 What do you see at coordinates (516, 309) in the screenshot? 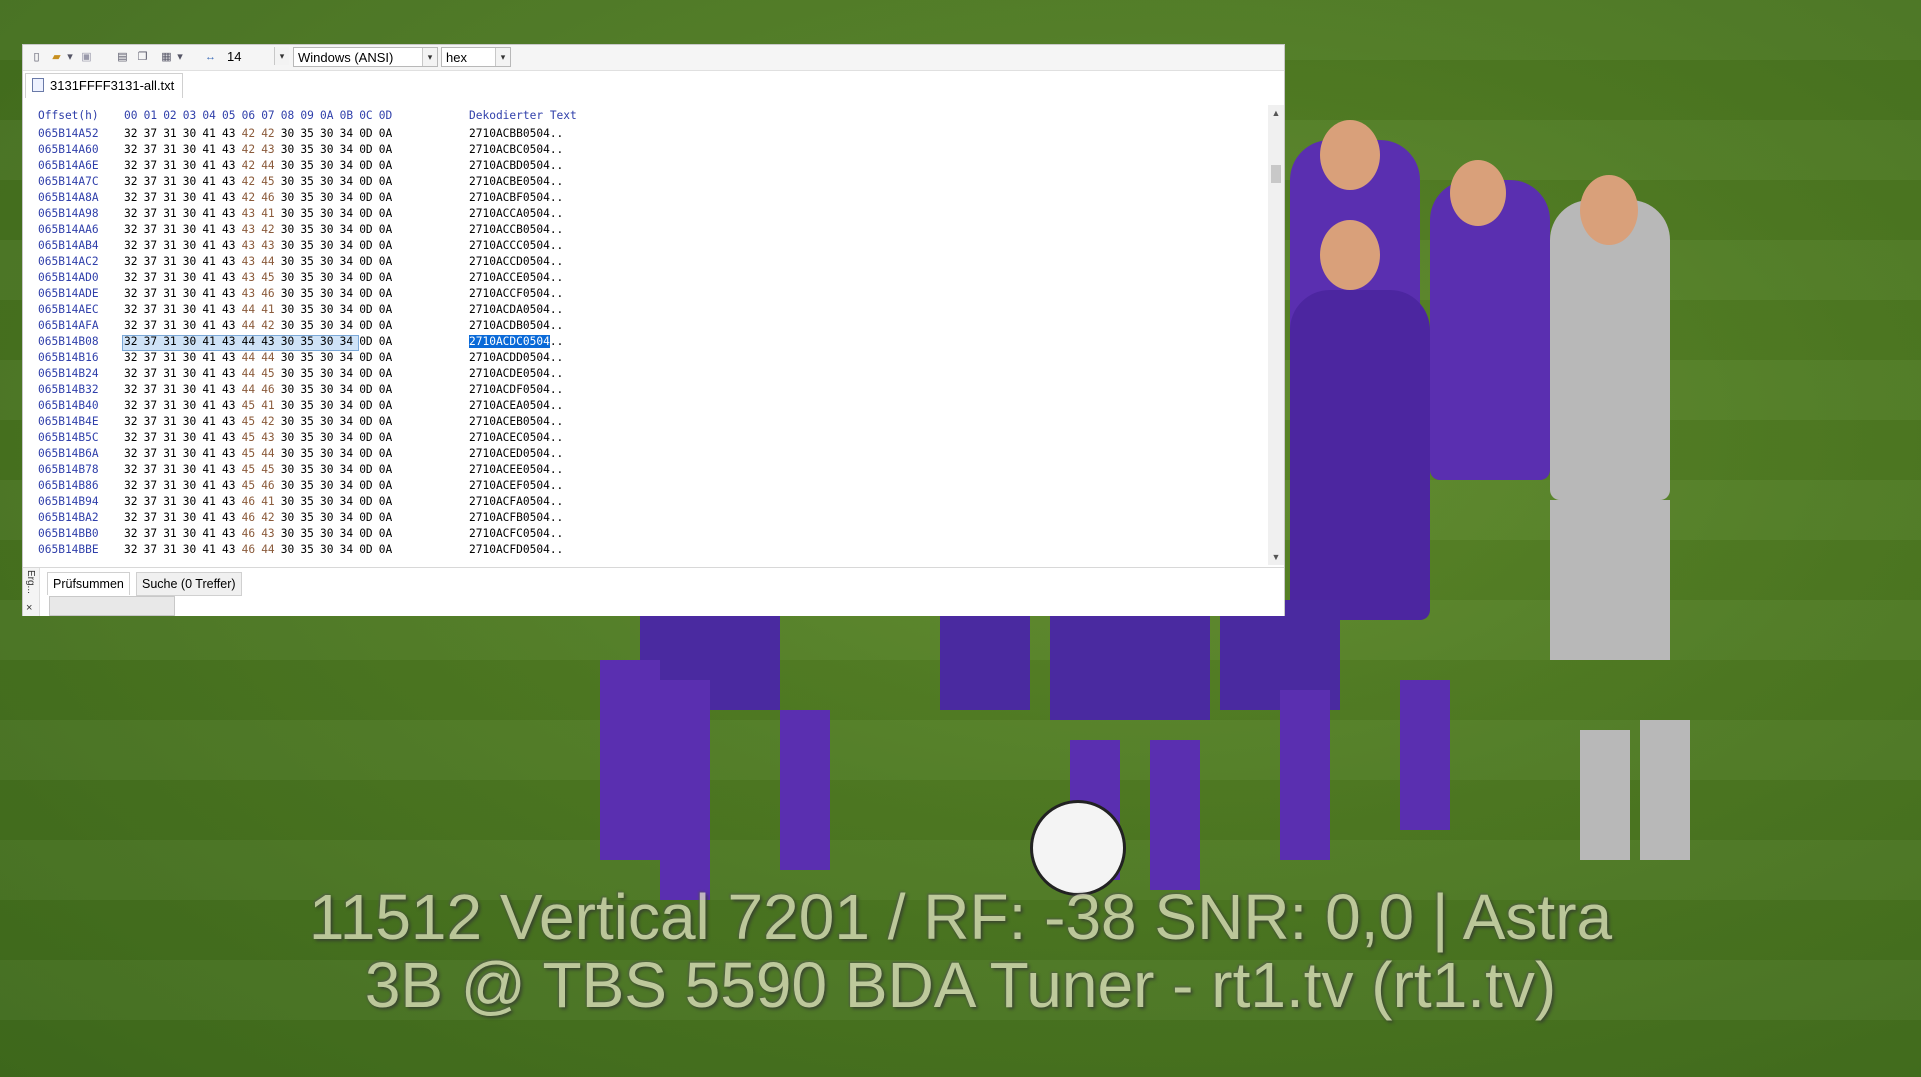
I see `decoded-text: 2710ACDA0504..` at bounding box center [516, 309].